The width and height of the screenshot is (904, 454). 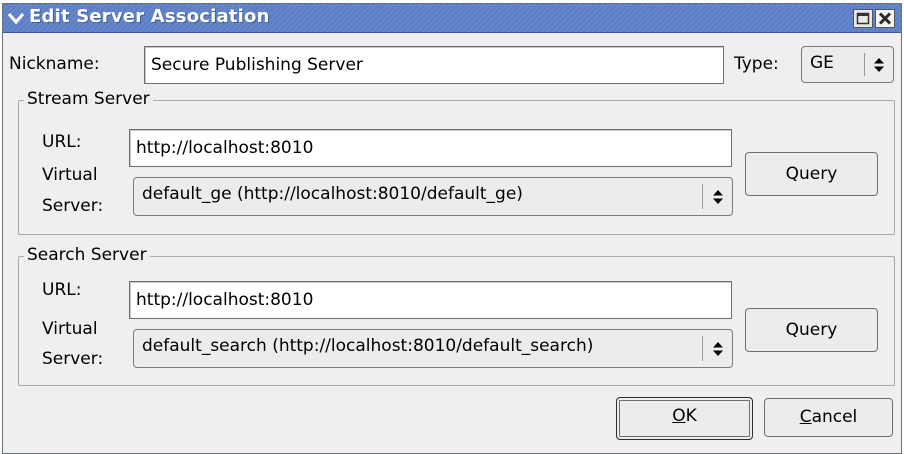 What do you see at coordinates (811, 330) in the screenshot?
I see `search-query-button: Query` at bounding box center [811, 330].